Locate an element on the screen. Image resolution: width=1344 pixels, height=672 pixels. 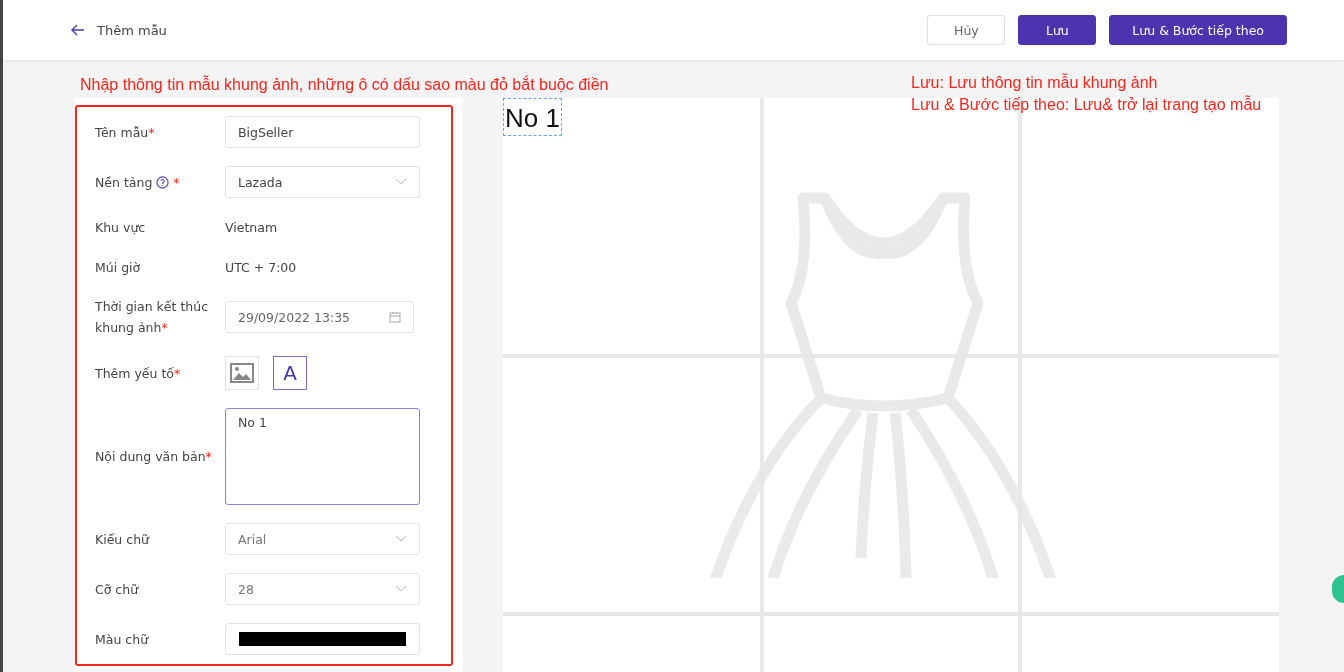
field-label: Nền tảng is located at coordinates (124, 182).